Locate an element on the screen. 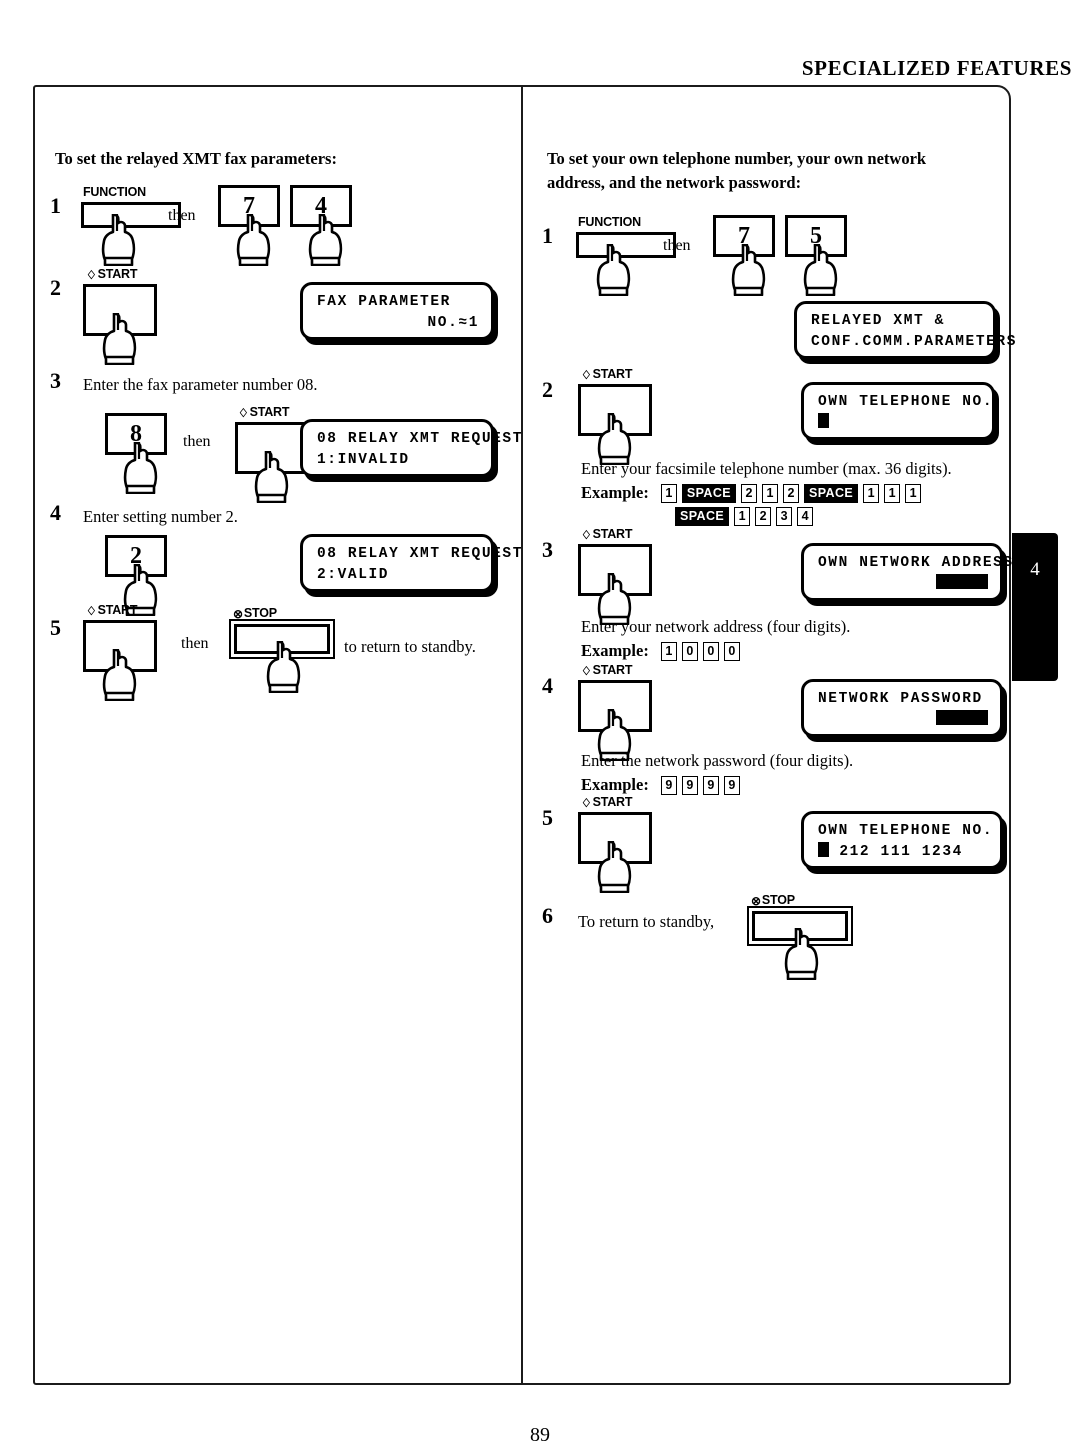 The width and height of the screenshot is (1080, 1450). lcd-line-2-value: 212 111 1234 is located at coordinates (903, 852).